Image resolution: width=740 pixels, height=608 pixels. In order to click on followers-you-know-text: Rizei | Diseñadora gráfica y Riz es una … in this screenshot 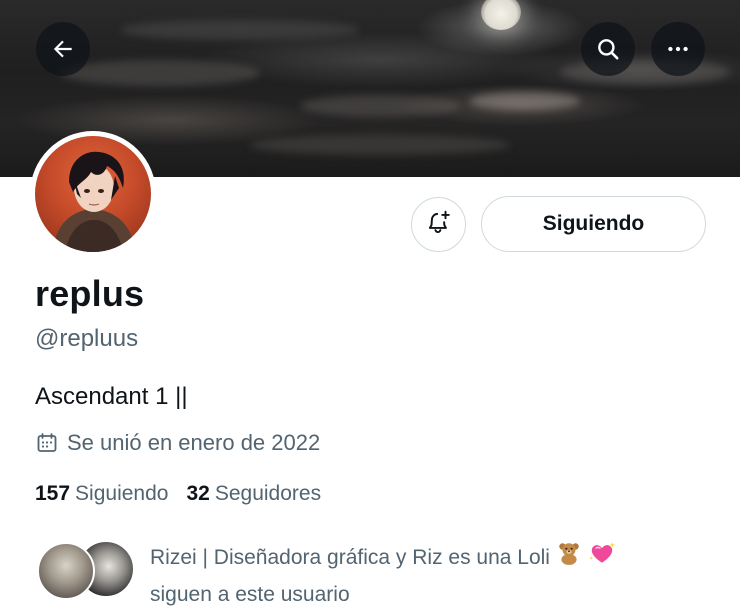, I will do `click(440, 574)`.